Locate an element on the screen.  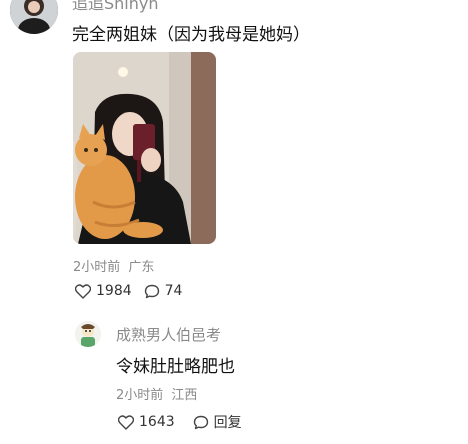
reply-label: 回复 is located at coordinates (227, 423).